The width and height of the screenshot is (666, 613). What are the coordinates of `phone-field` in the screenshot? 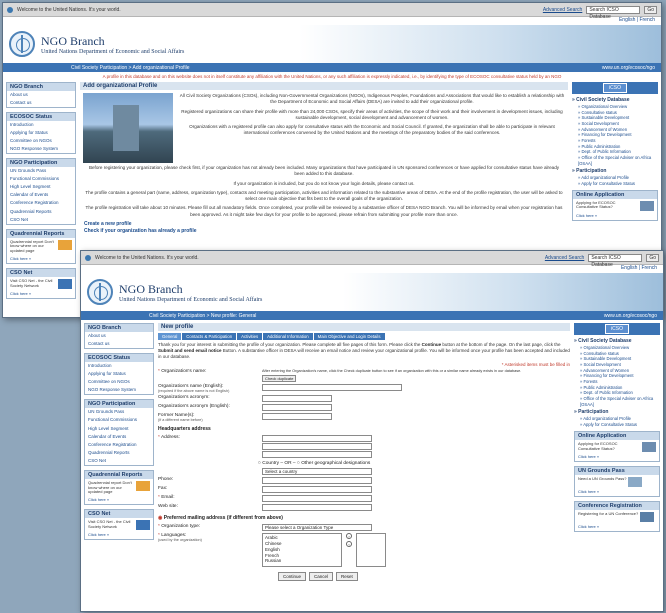 It's located at (317, 481).